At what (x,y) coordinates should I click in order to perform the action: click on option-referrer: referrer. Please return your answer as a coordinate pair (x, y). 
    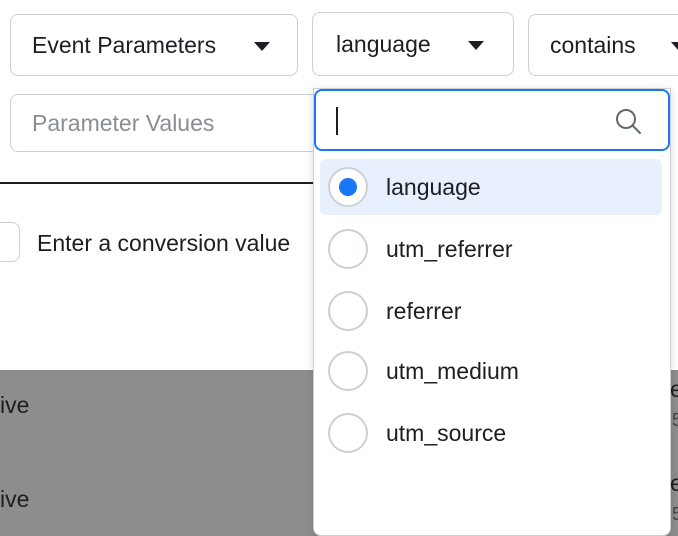
    Looking at the image, I should click on (491, 311).